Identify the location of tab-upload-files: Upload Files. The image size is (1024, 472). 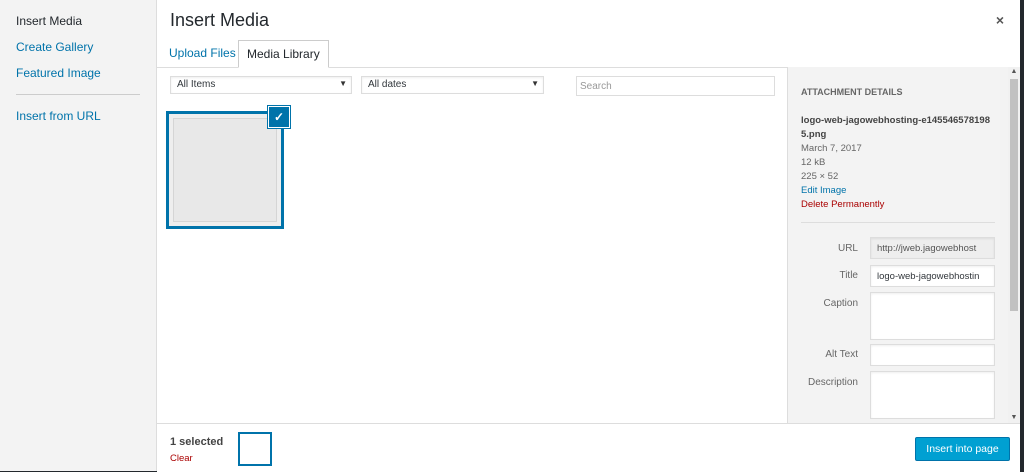
(202, 53).